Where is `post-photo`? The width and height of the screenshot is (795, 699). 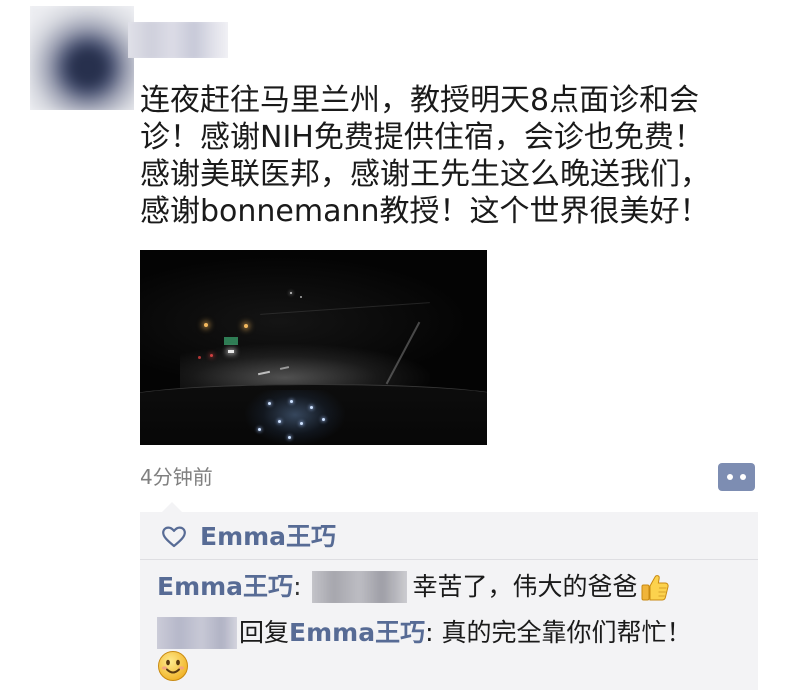 post-photo is located at coordinates (313, 347).